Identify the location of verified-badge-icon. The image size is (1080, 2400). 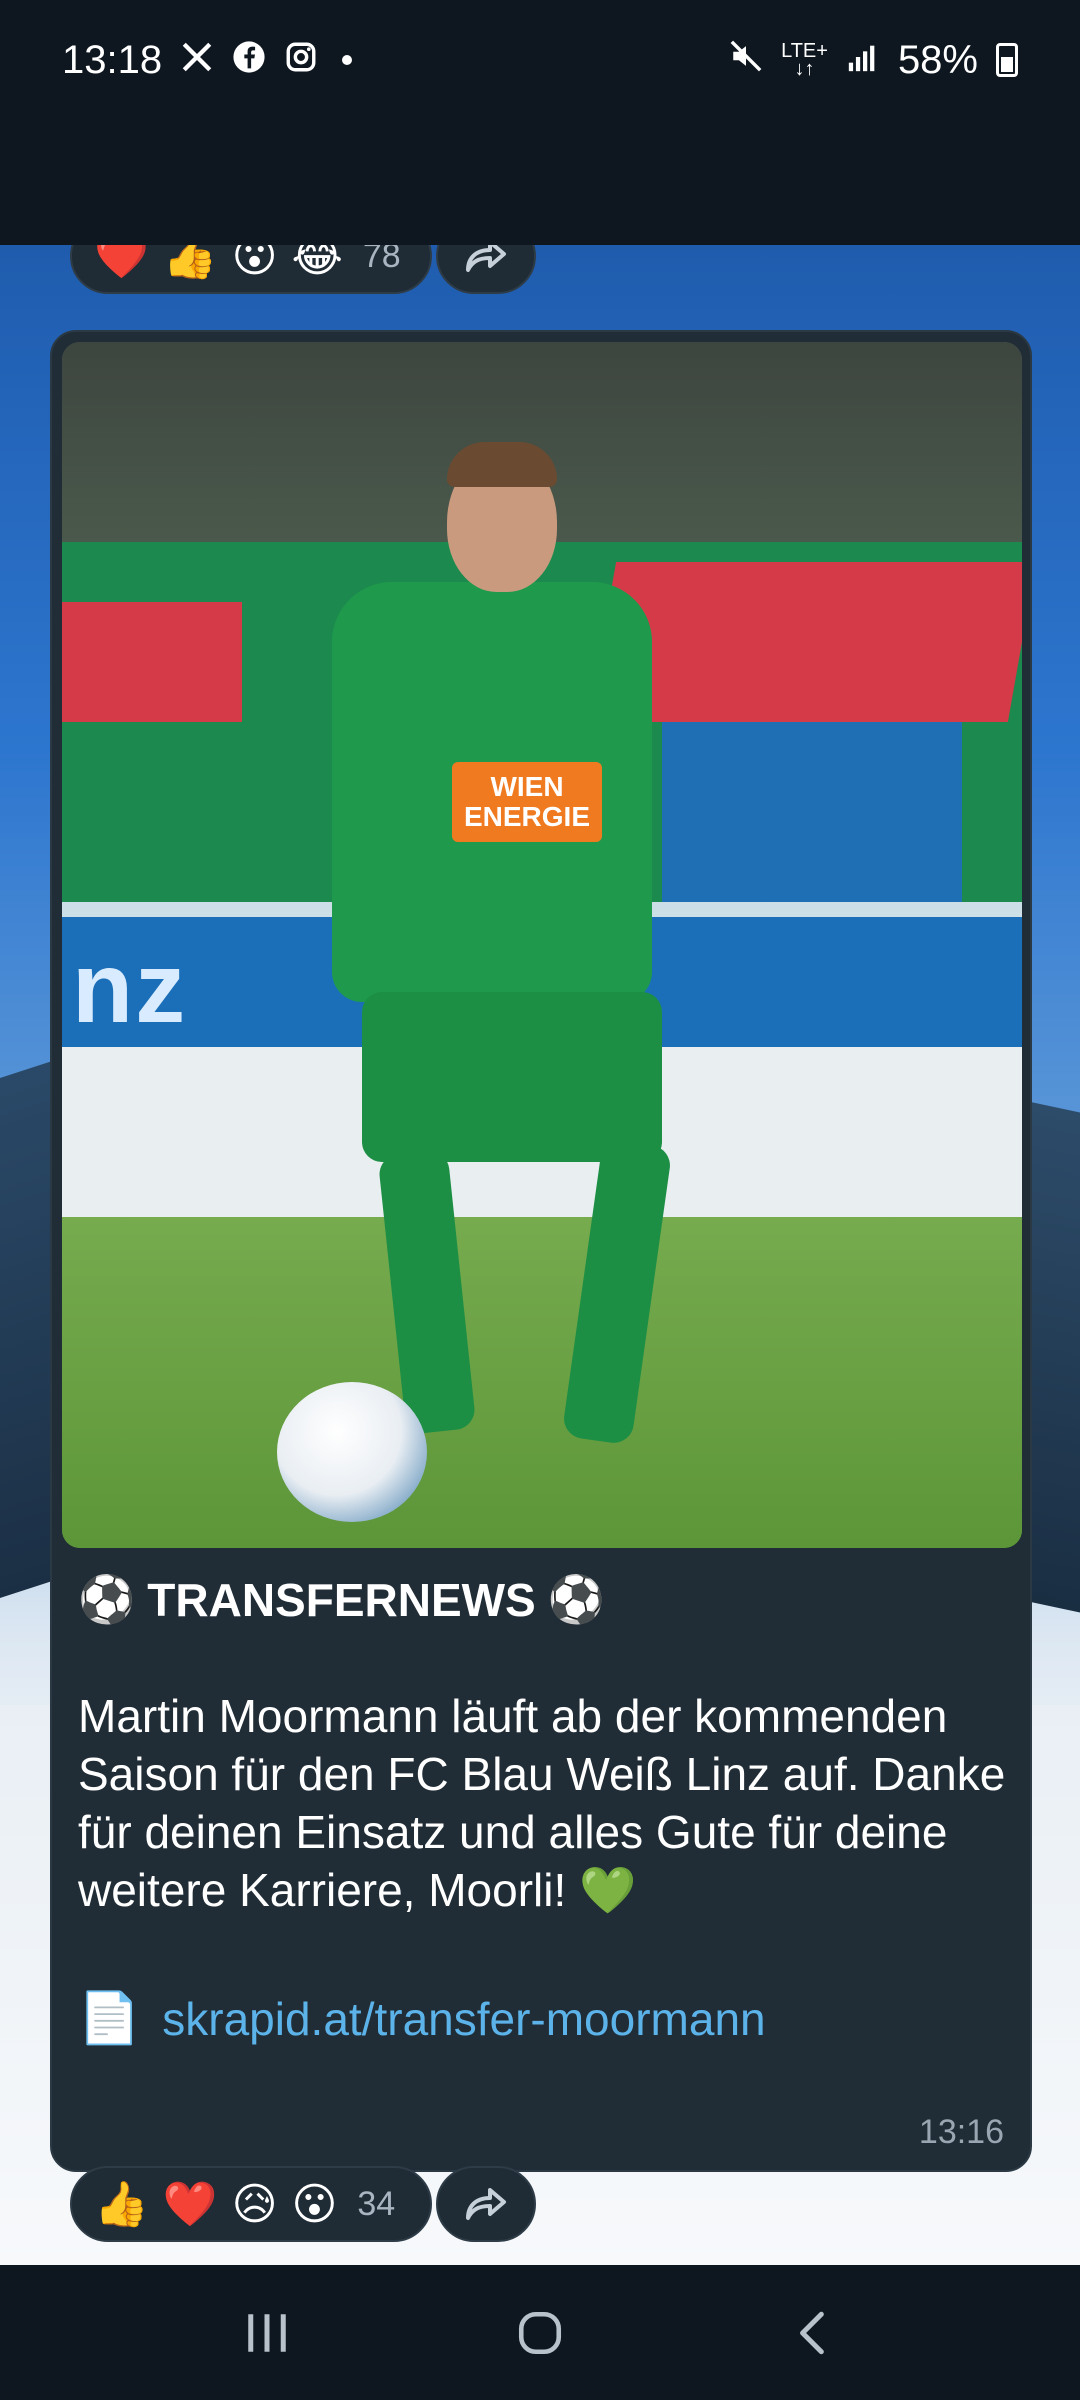
(456, 149).